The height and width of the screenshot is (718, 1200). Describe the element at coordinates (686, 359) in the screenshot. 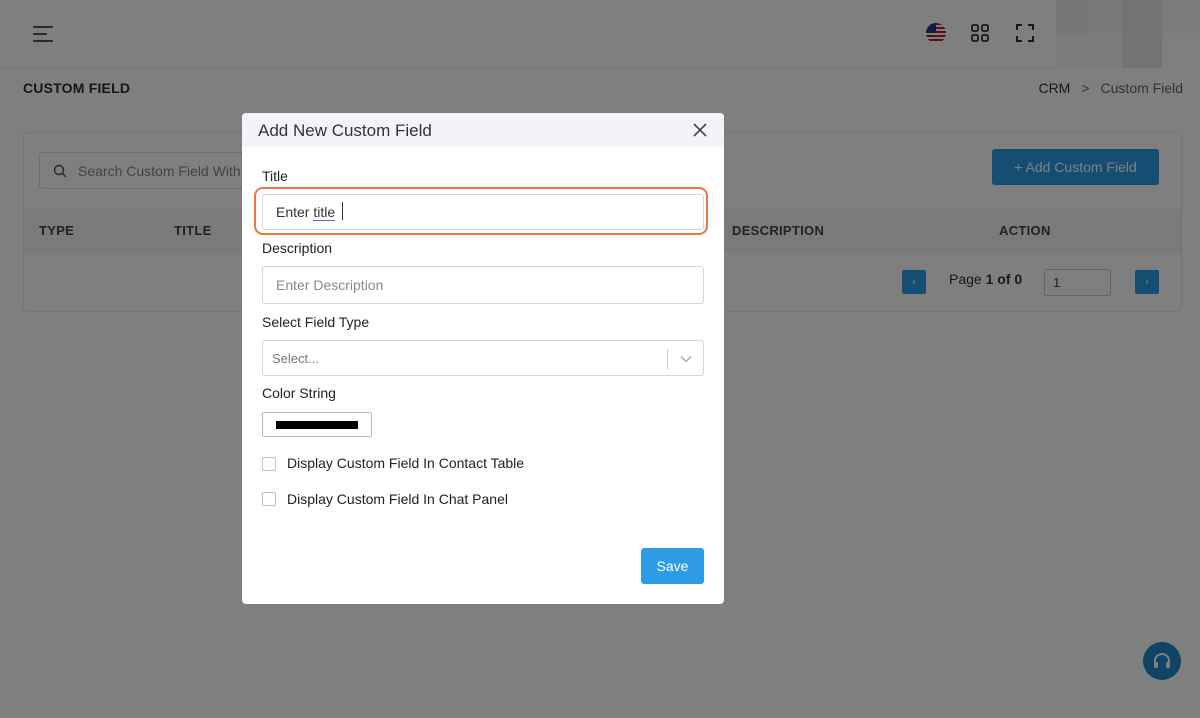

I see `chevron-down-icon` at that location.